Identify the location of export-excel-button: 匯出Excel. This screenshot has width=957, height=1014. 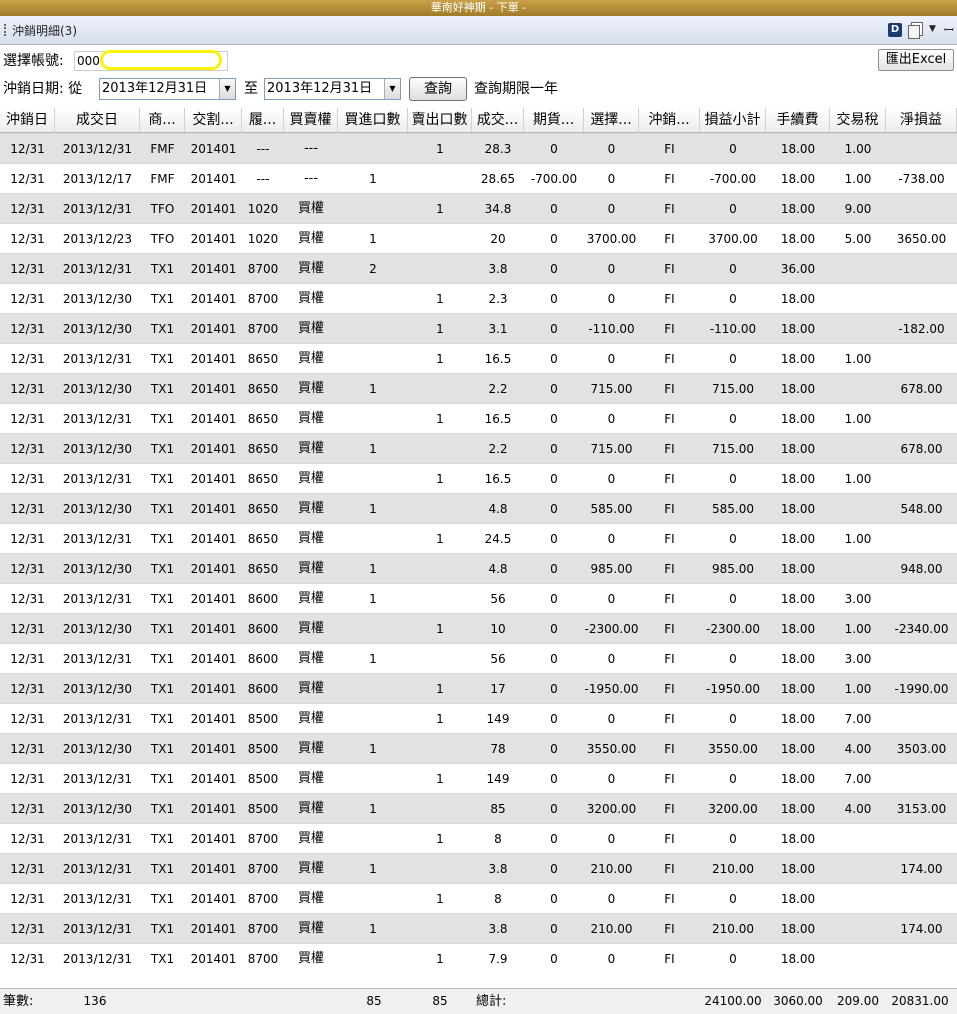
(916, 60).